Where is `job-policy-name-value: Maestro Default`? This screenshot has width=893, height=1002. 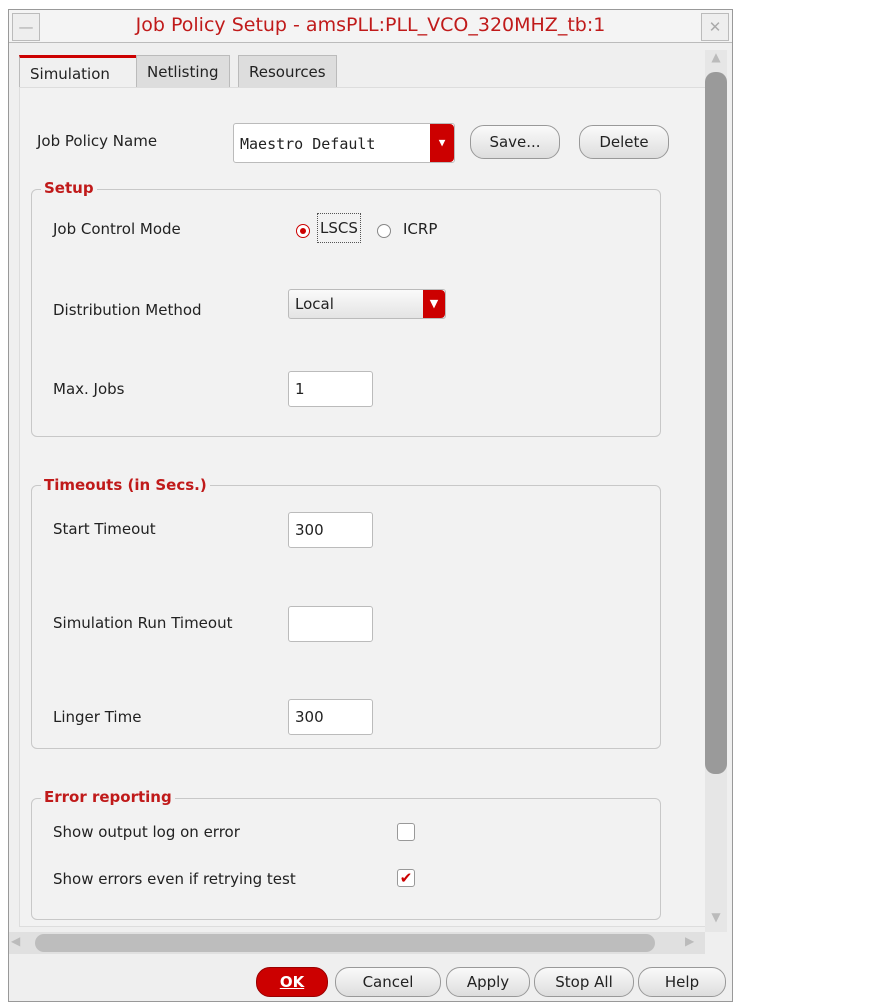 job-policy-name-value: Maestro Default is located at coordinates (308, 144).